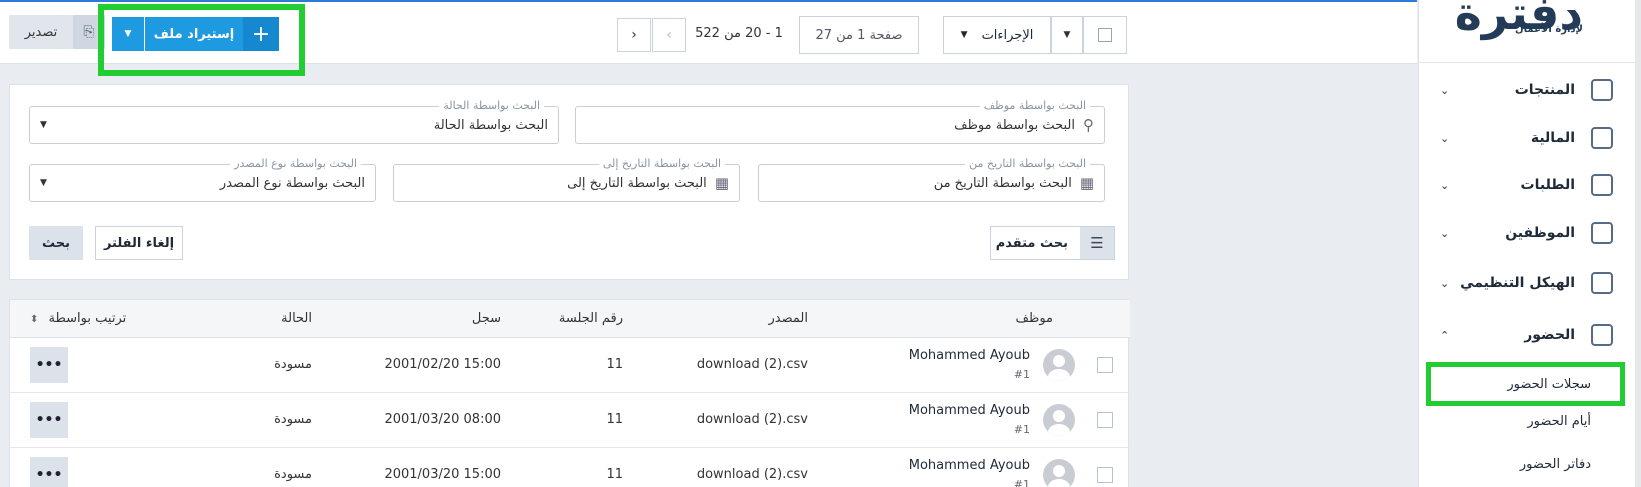 This screenshot has height=487, width=1641. Describe the element at coordinates (1526, 464) in the screenshot. I see `sidebar-subitem-2: دفاتر الحضور` at that location.